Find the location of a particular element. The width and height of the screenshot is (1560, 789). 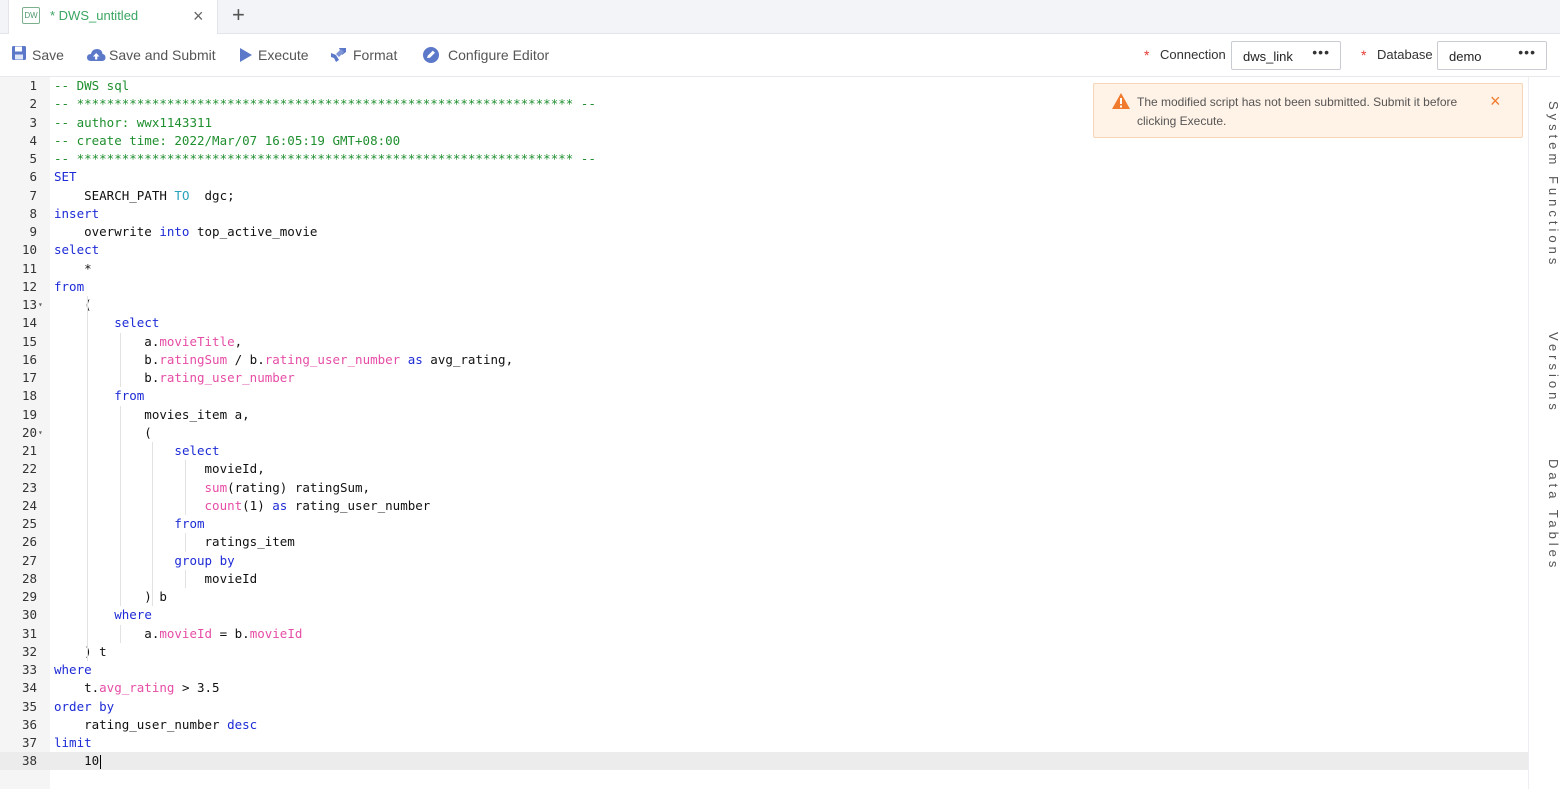

code-line: 22 movieId, is located at coordinates (764, 469).